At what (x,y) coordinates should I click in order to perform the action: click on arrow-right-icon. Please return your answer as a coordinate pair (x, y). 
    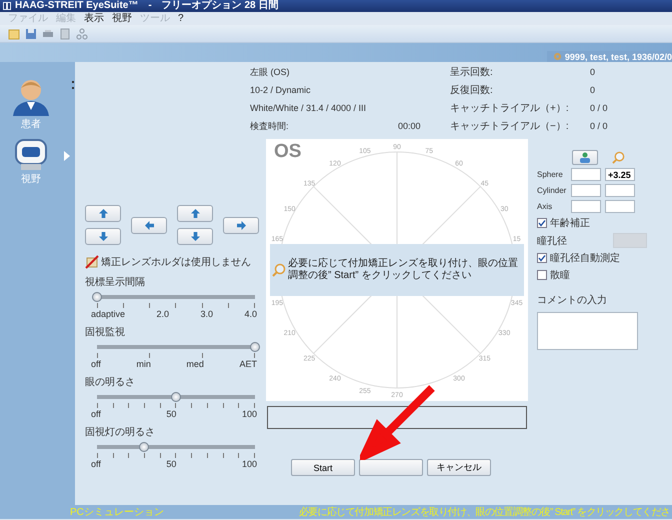
    Looking at the image, I should click on (241, 225).